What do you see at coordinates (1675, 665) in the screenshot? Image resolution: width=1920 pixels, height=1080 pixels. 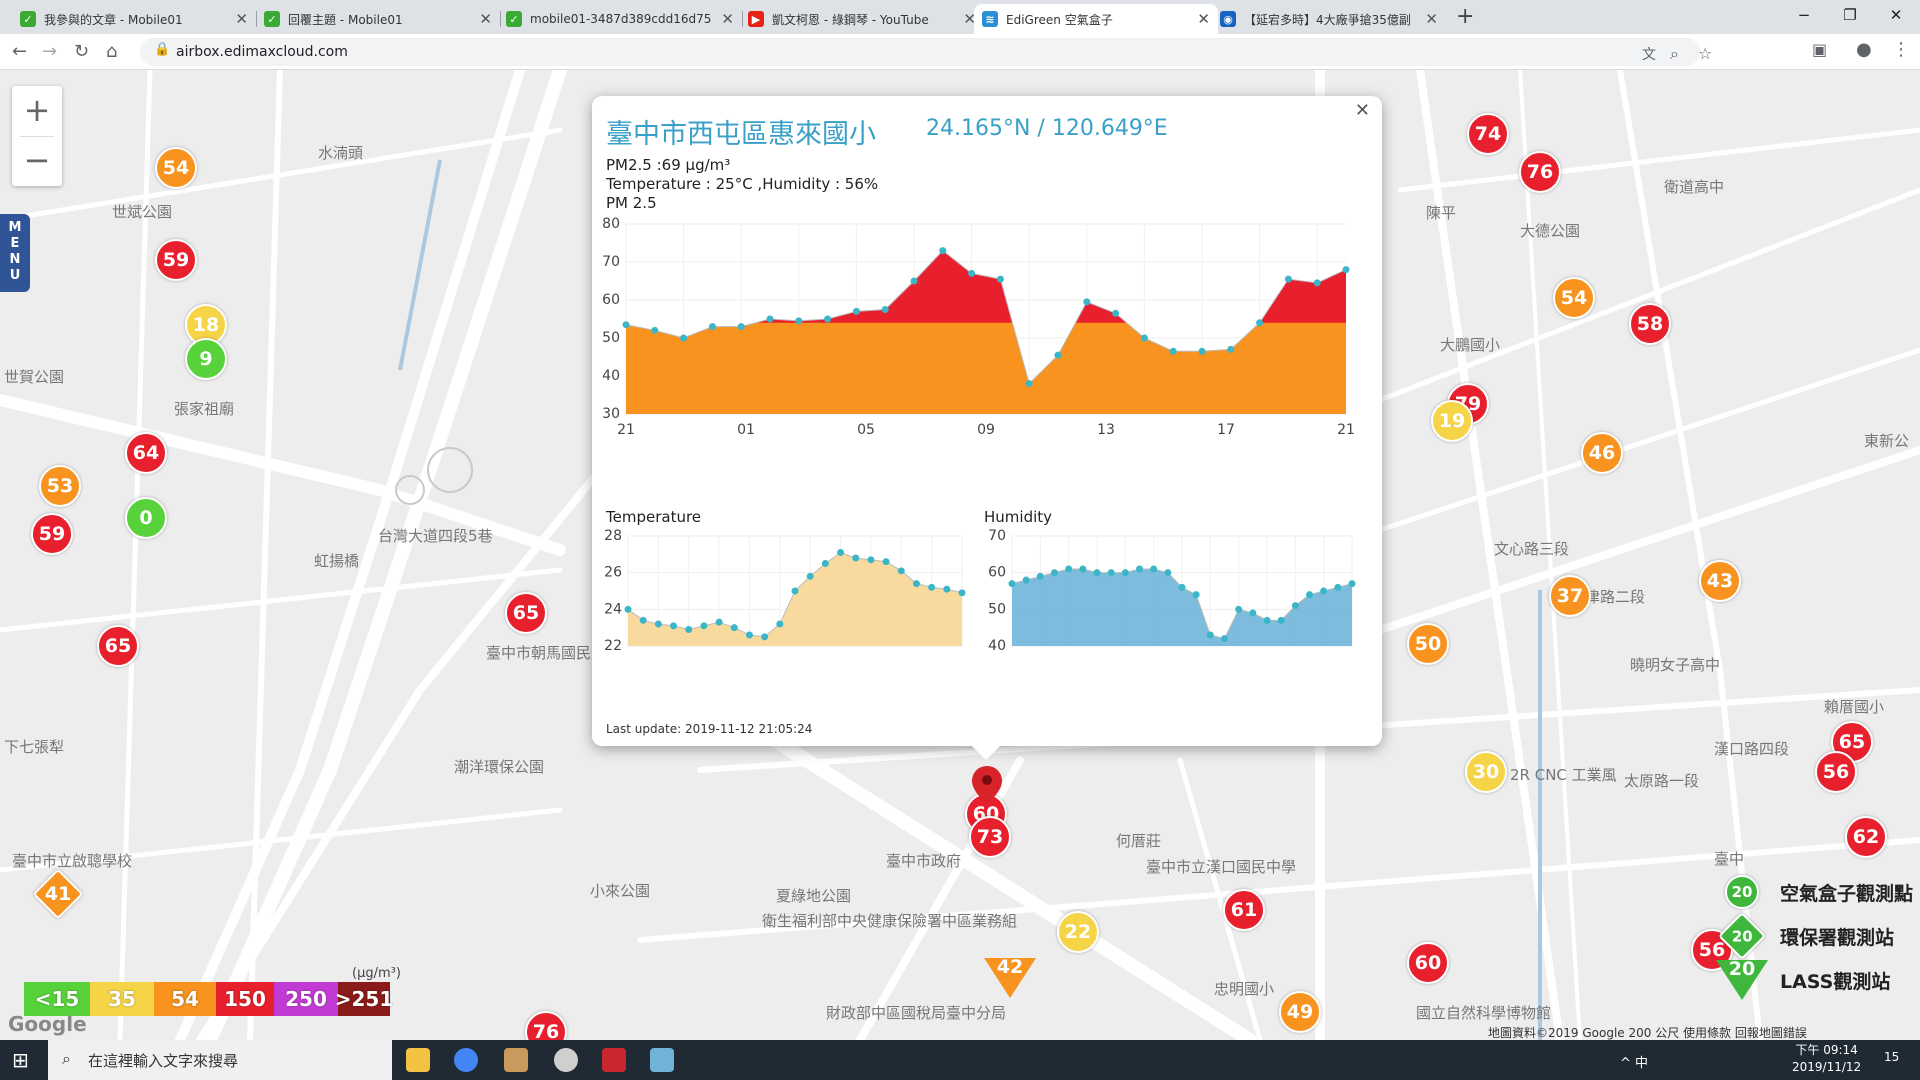 I see `map-place-label: 曉明女子高中` at bounding box center [1675, 665].